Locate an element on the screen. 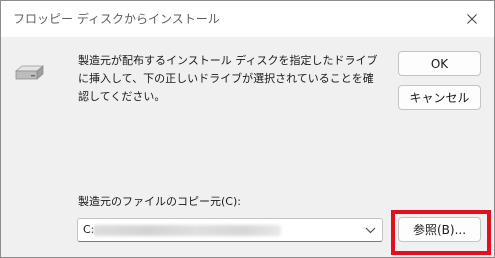  close-icon is located at coordinates (472, 19).